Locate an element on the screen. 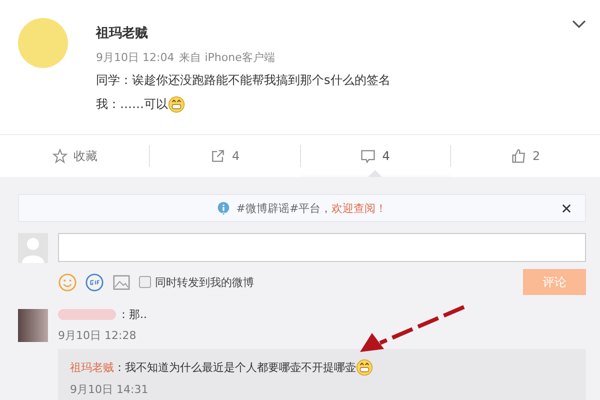 Image resolution: width=600 pixels, height=400 pixels. star-icon is located at coordinates (60, 156).